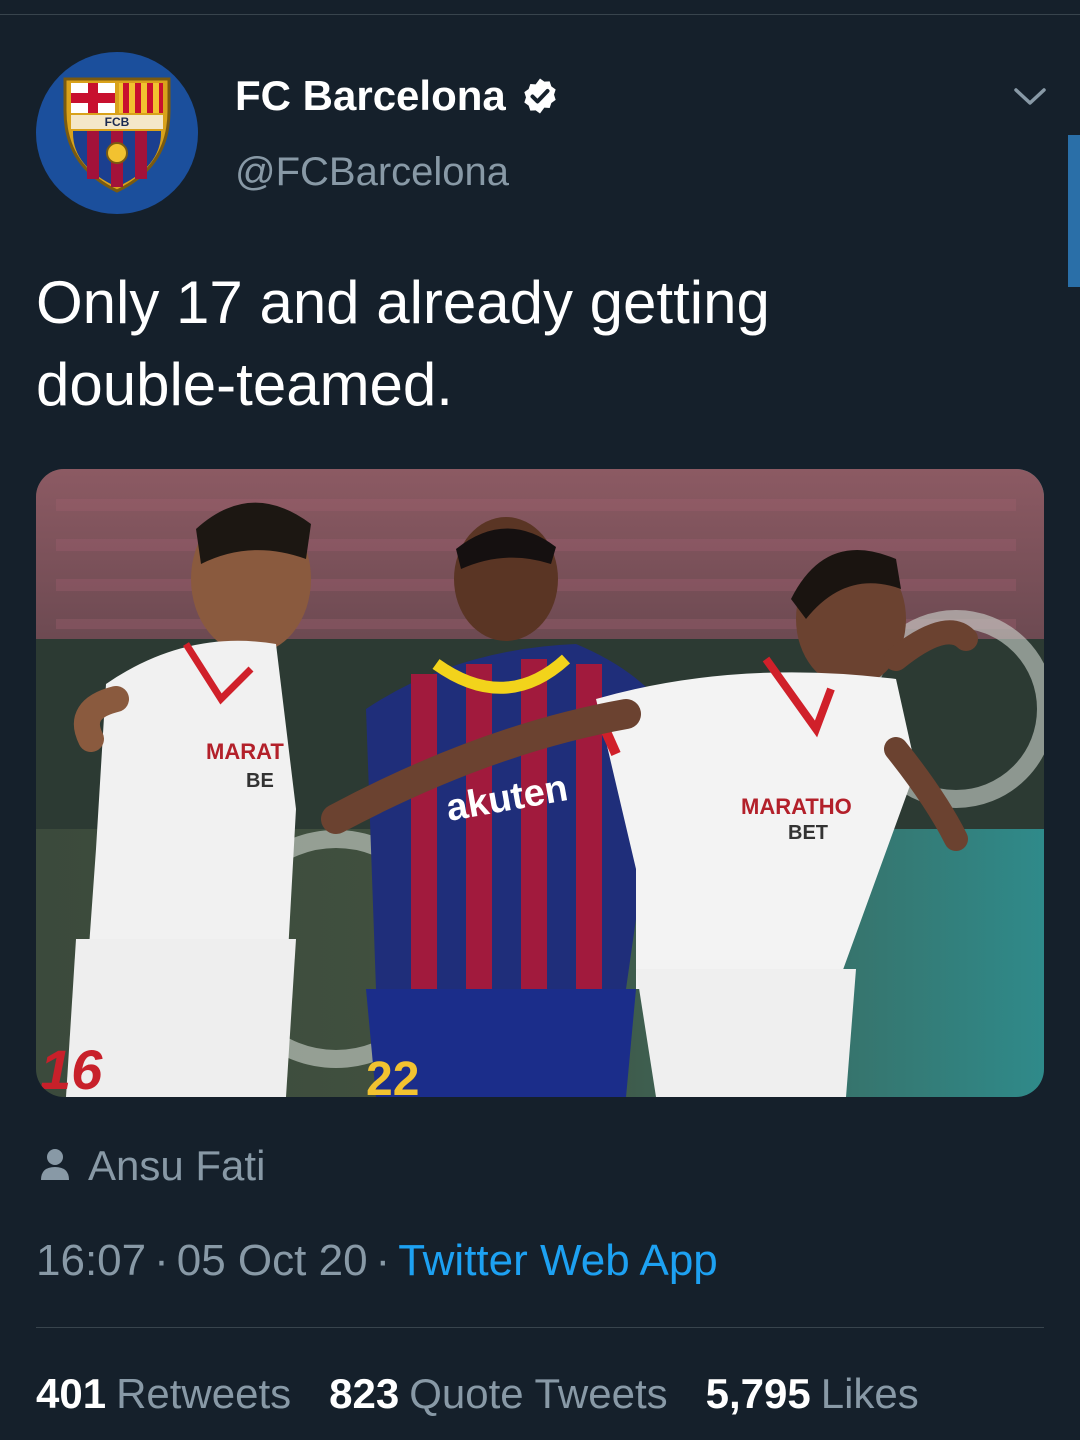  Describe the element at coordinates (540, 1327) in the screenshot. I see `stats-divider` at that location.